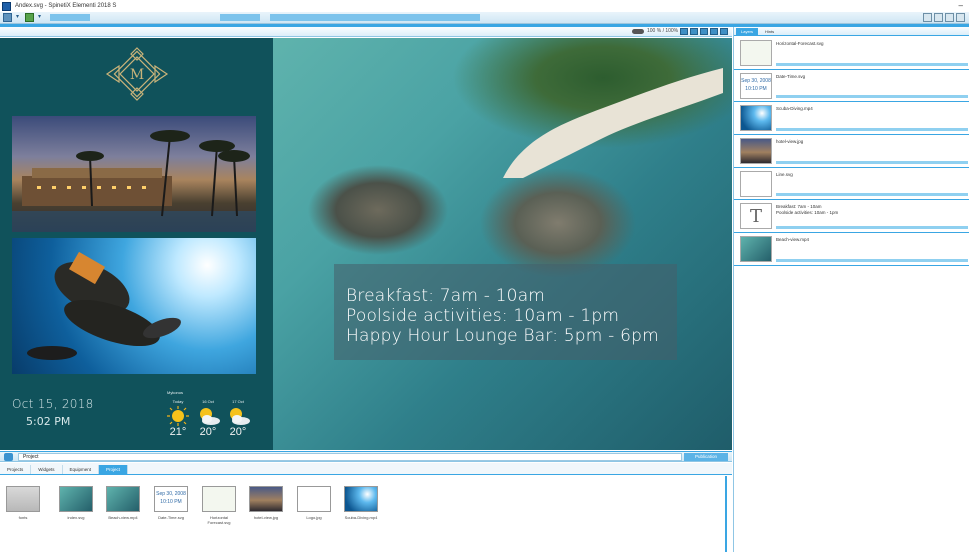 The height and width of the screenshot is (552, 969). I want to click on layer-name: Beach-view.mp4, so click(793, 240).